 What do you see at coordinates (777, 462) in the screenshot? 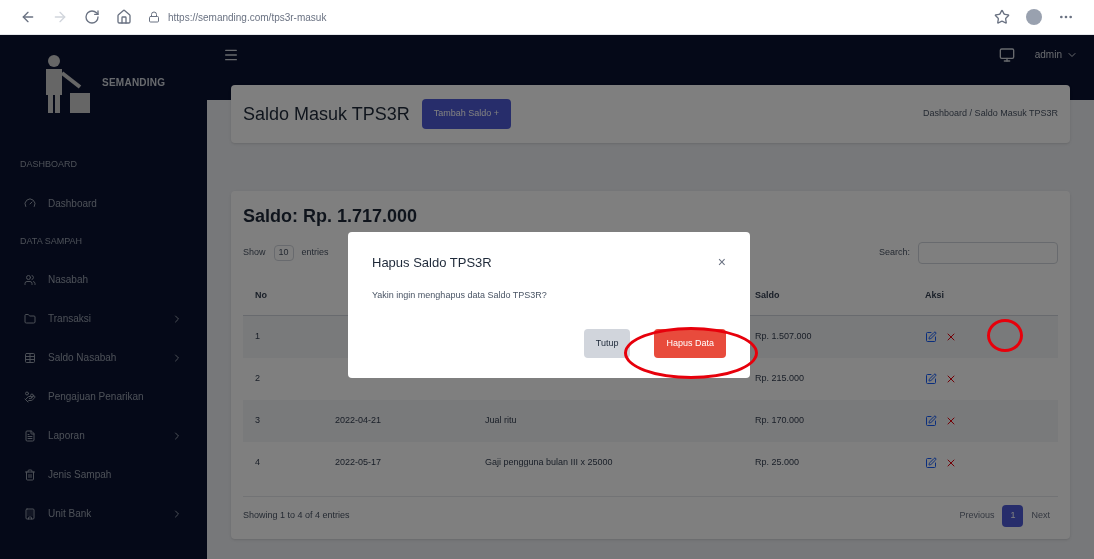
I see `table-cell: Rp. 25.000` at bounding box center [777, 462].